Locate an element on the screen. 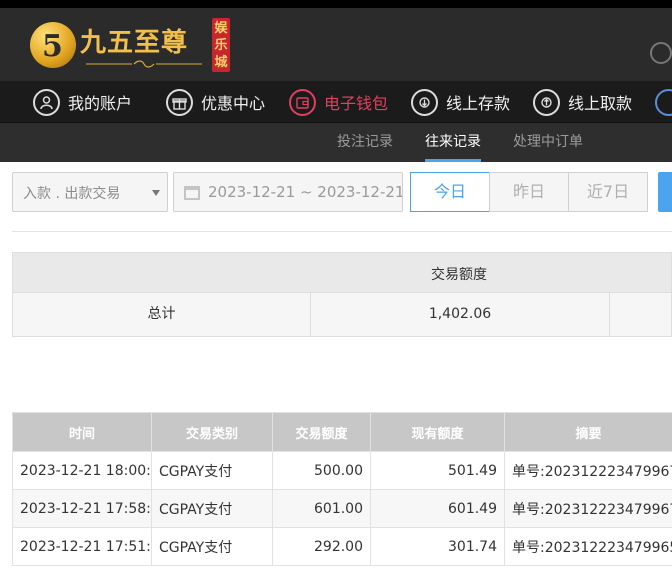  table-header-row: 时间 交易类别 交易额度 现有额度 摘要 is located at coordinates (342, 432).